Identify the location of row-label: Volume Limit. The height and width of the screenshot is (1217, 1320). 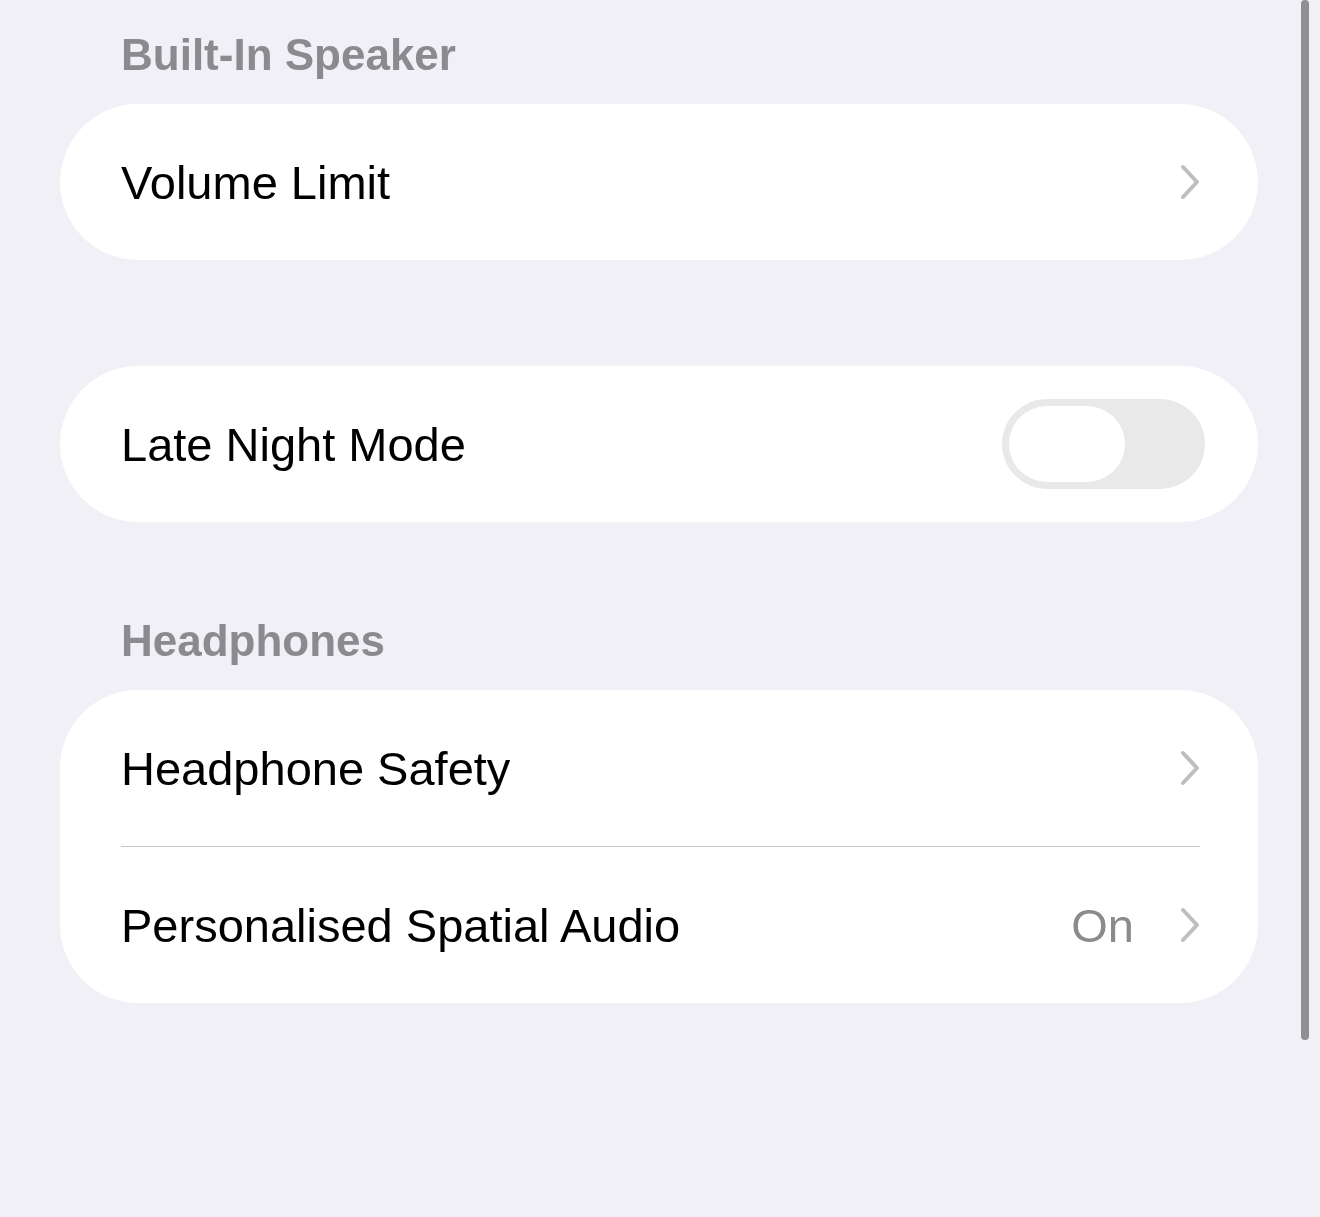
(650, 182).